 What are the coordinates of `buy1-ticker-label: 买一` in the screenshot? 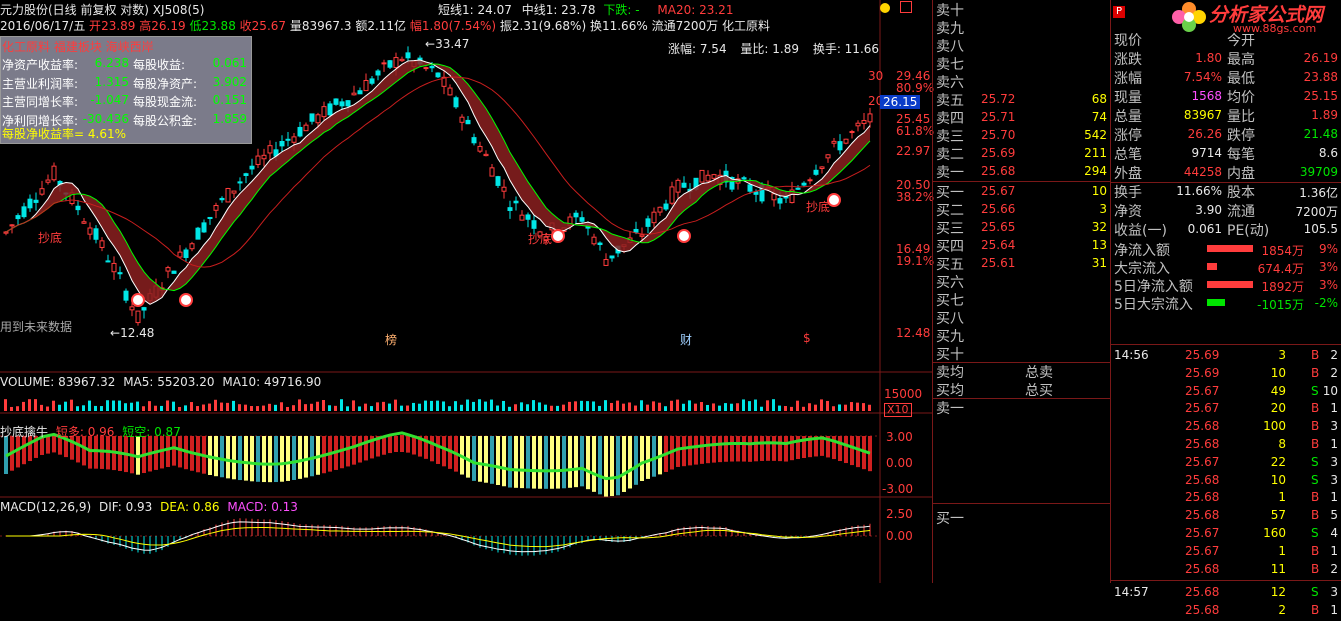 It's located at (950, 519).